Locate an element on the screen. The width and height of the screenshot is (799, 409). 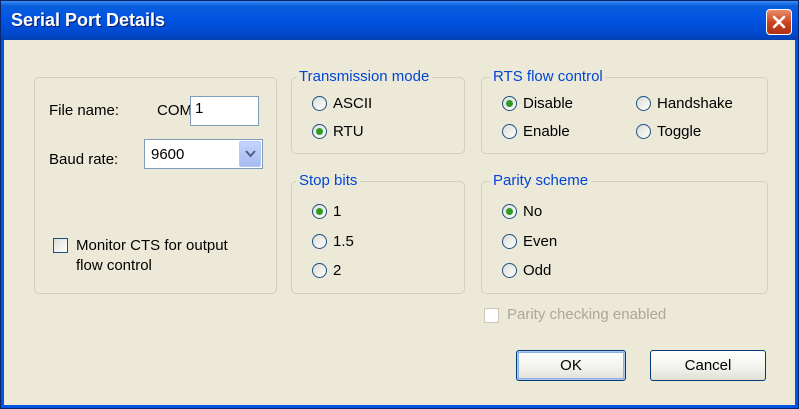
radio-rts-disable-label: Disable is located at coordinates (548, 103).